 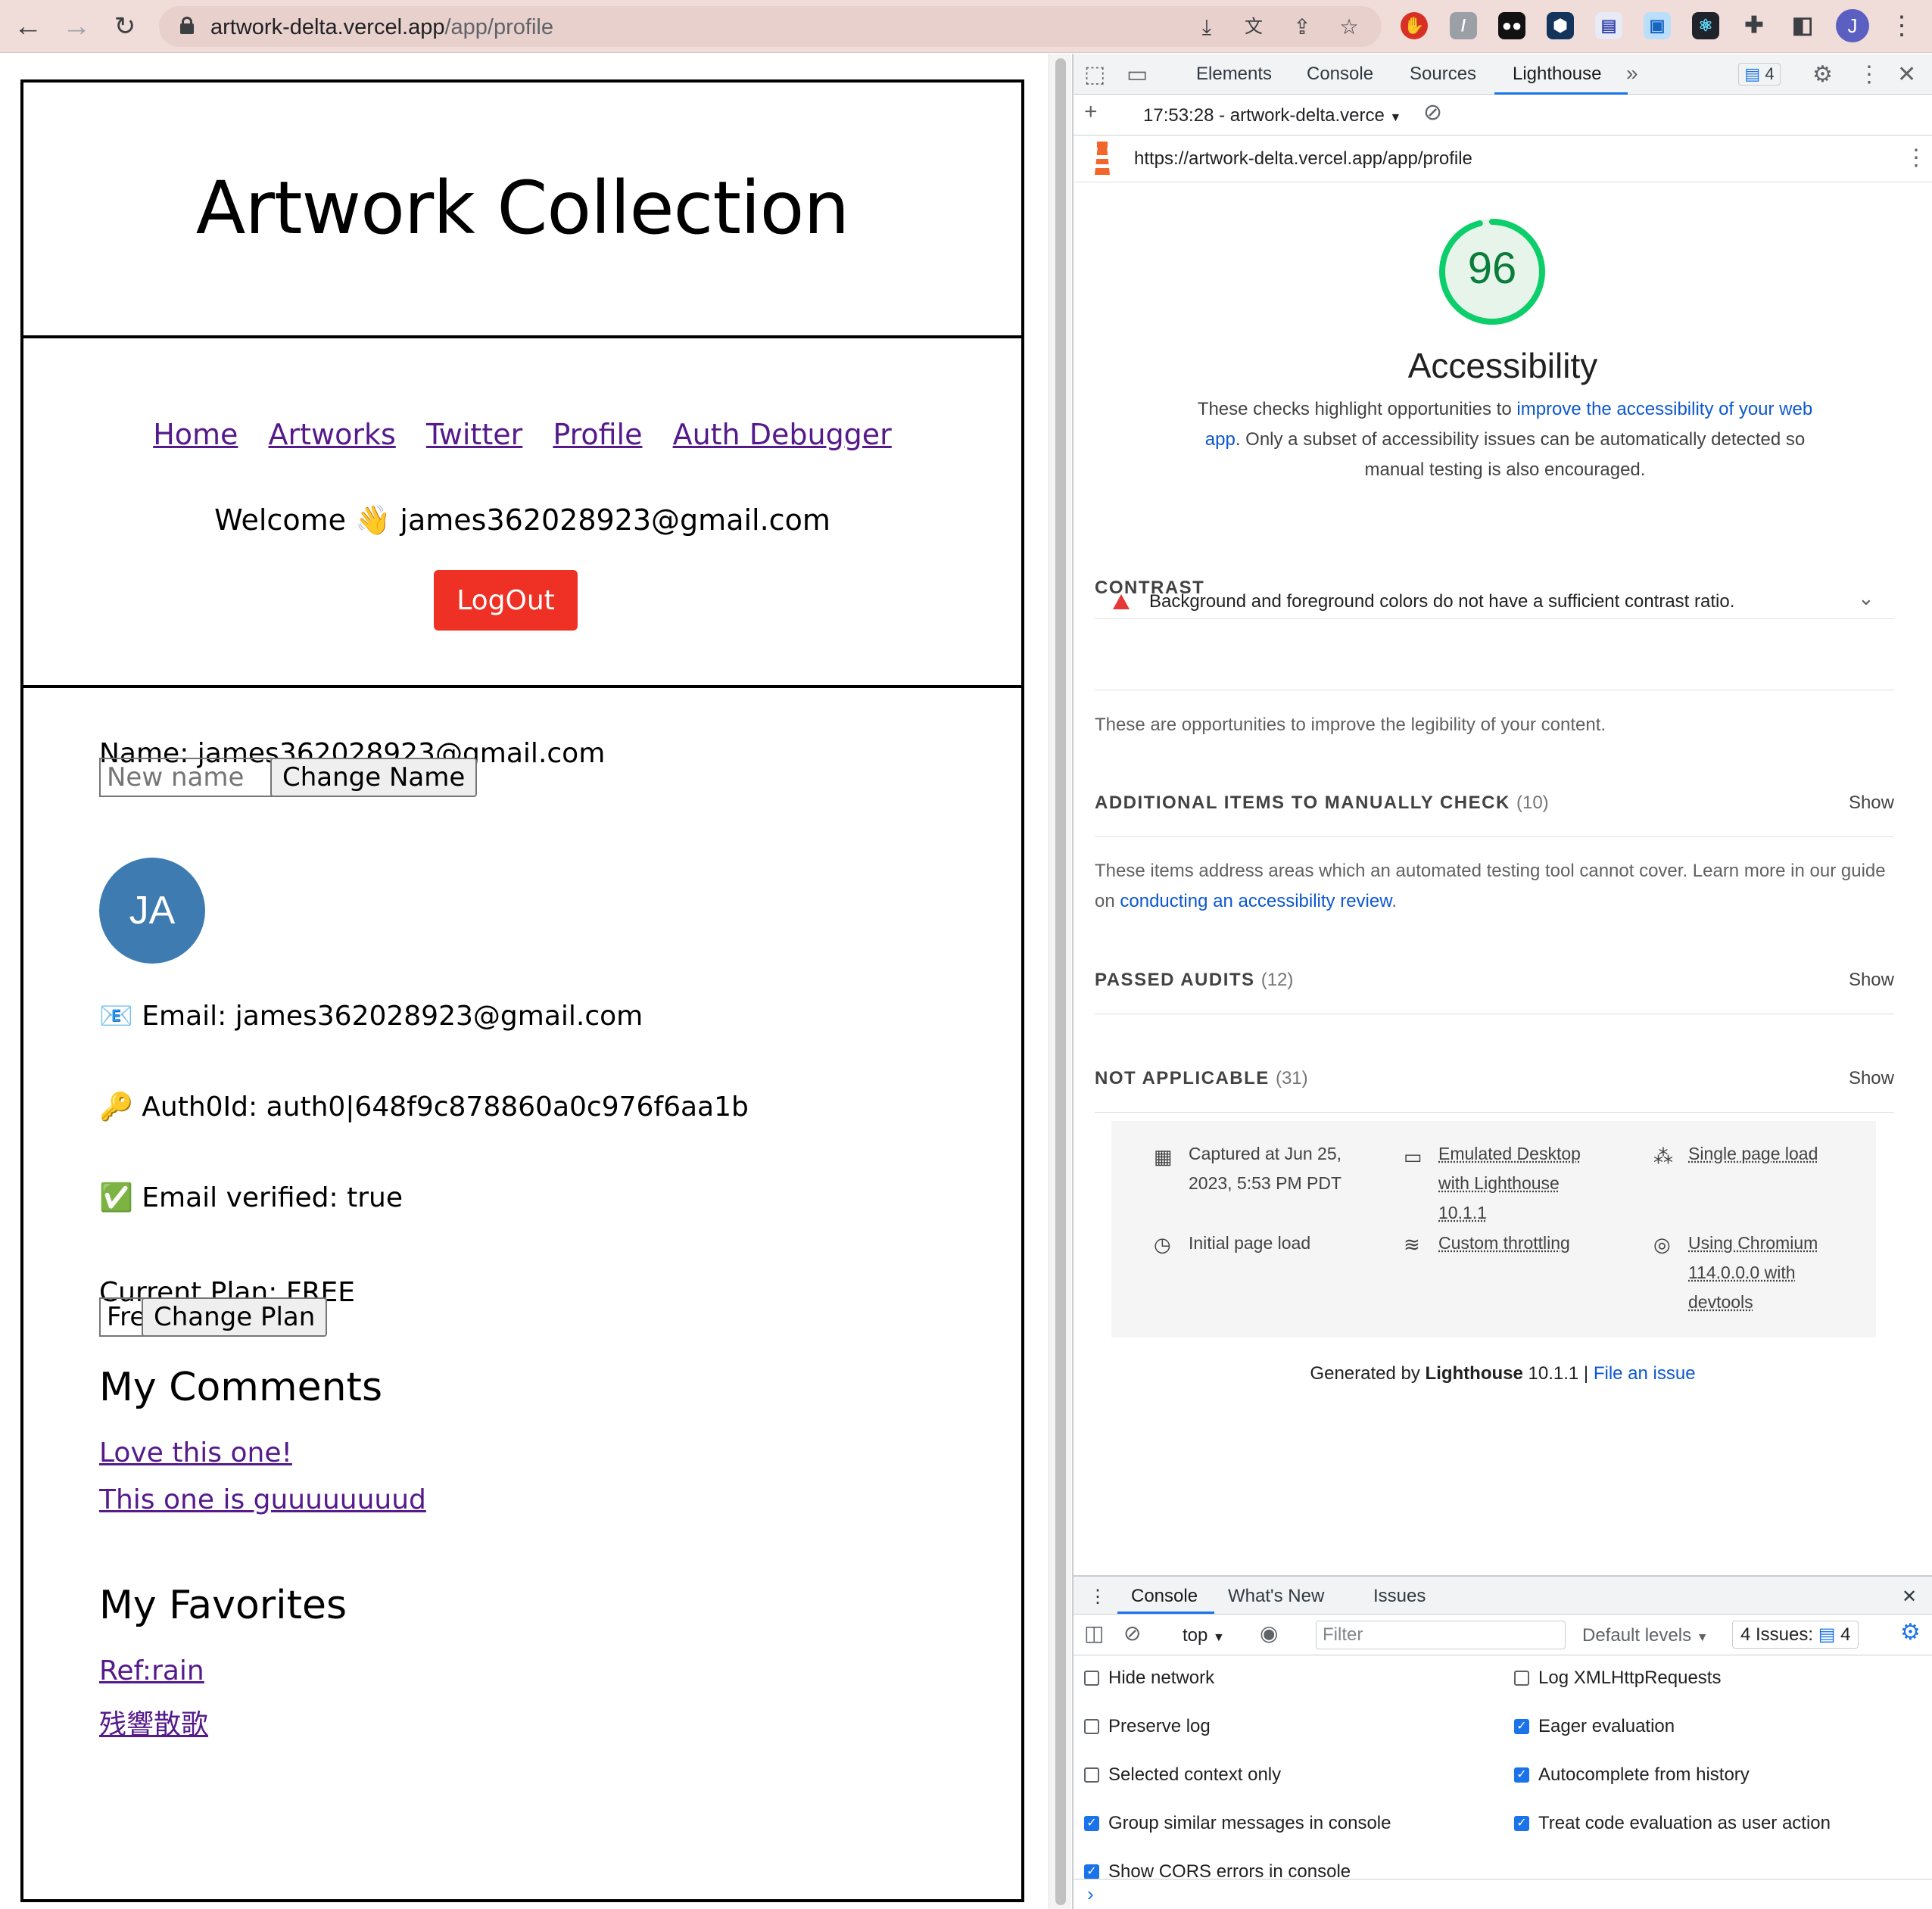 What do you see at coordinates (1871, 1078) in the screenshot?
I see `show-not-applicable-button: Show` at bounding box center [1871, 1078].